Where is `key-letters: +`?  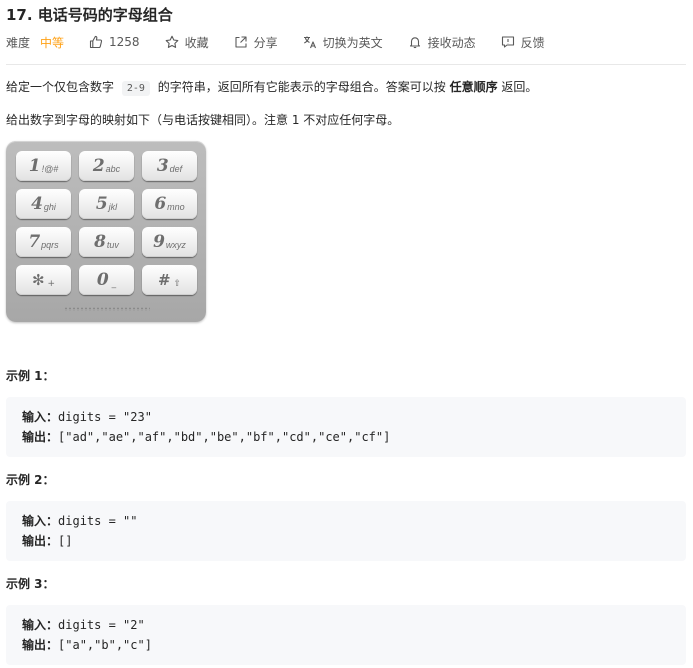
key-letters: + is located at coordinates (51, 283).